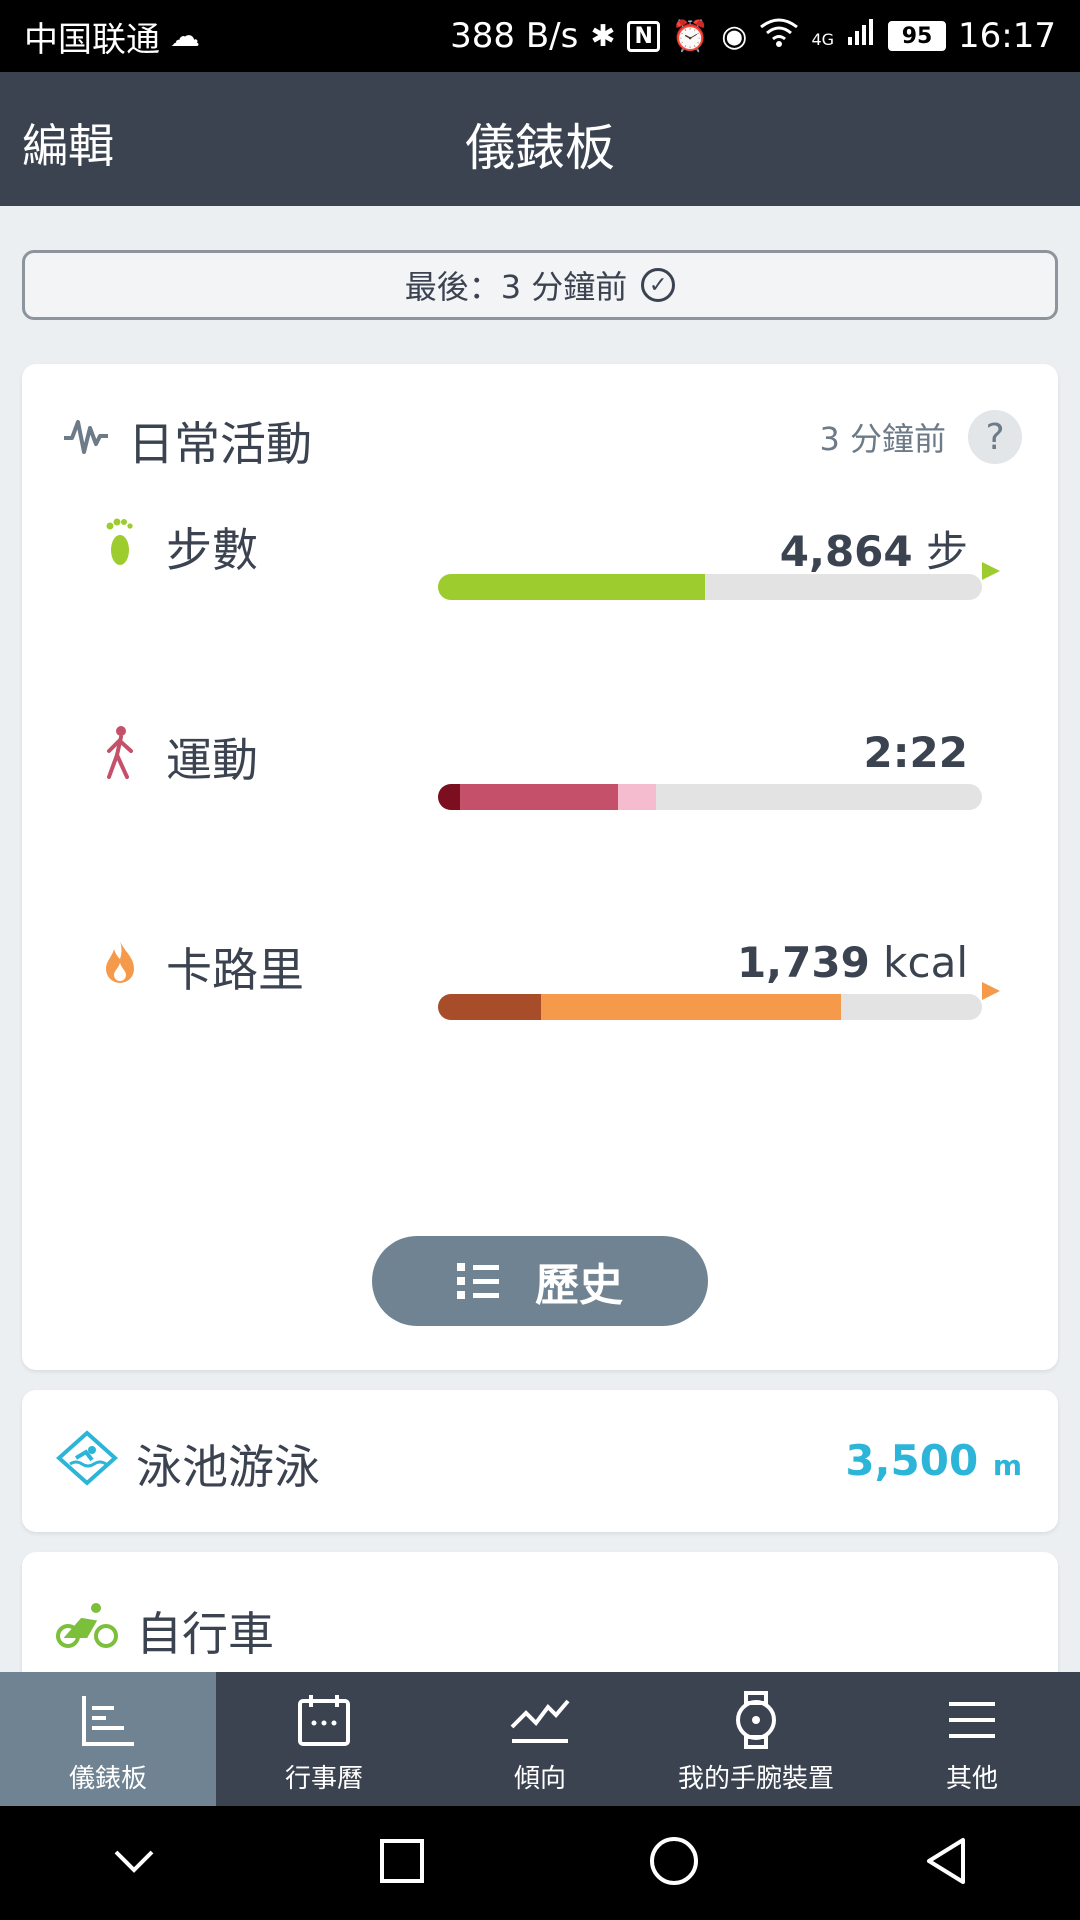 This screenshot has height=1920, width=1080. What do you see at coordinates (643, 36) in the screenshot?
I see `nfc-icon: N` at bounding box center [643, 36].